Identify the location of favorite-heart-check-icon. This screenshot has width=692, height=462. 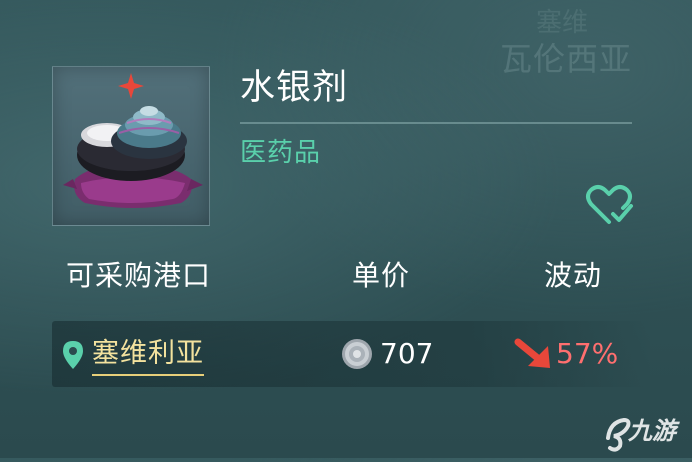
(609, 205).